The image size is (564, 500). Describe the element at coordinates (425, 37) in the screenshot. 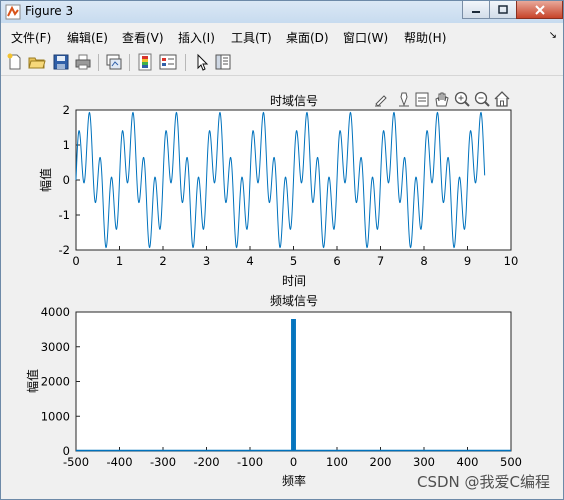

I see `menu-help: 帮助(H)` at that location.